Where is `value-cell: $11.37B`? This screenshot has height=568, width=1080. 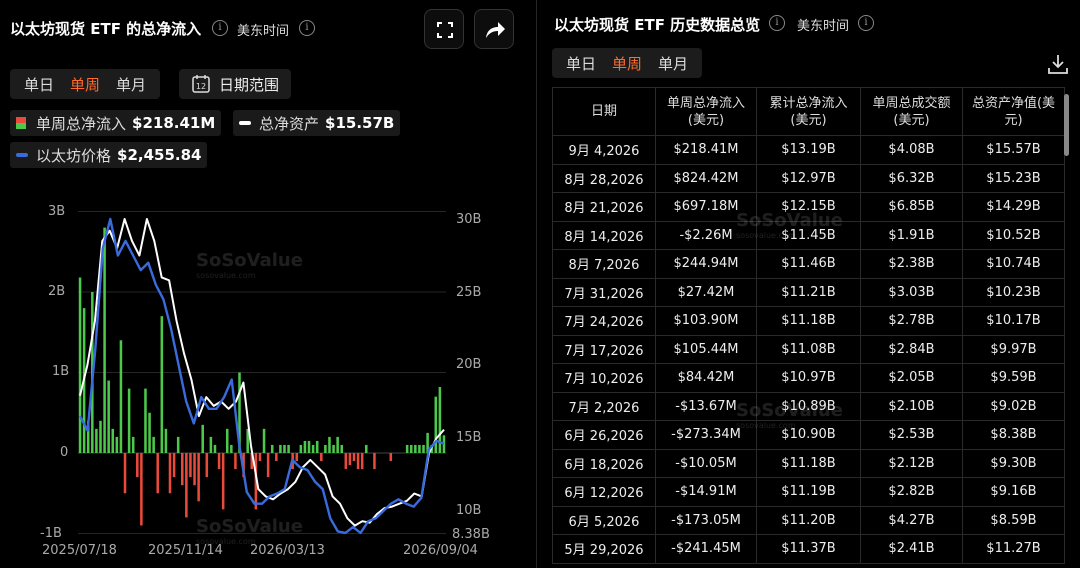
value-cell: $11.37B is located at coordinates (808, 549).